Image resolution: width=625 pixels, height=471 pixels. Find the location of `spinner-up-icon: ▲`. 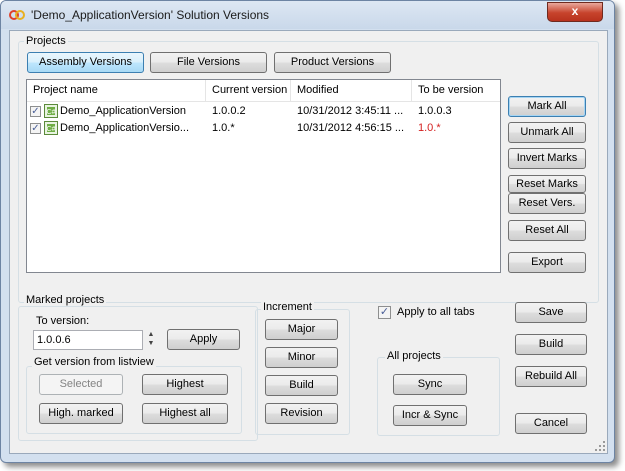

spinner-up-icon: ▲ is located at coordinates (151, 334).